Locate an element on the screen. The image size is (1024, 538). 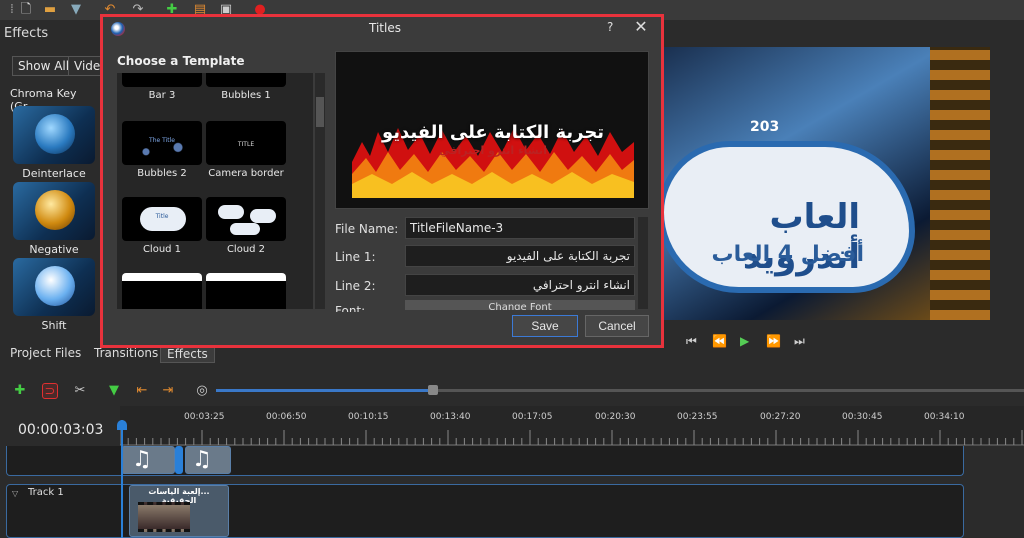
audio-track: ♫ ♫ is located at coordinates (485, 461).